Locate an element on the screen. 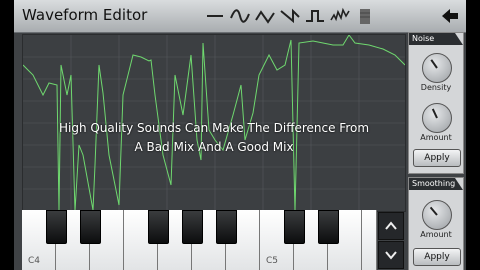  smoothing-panel: Smoothing Amount Apply is located at coordinates (436, 223).